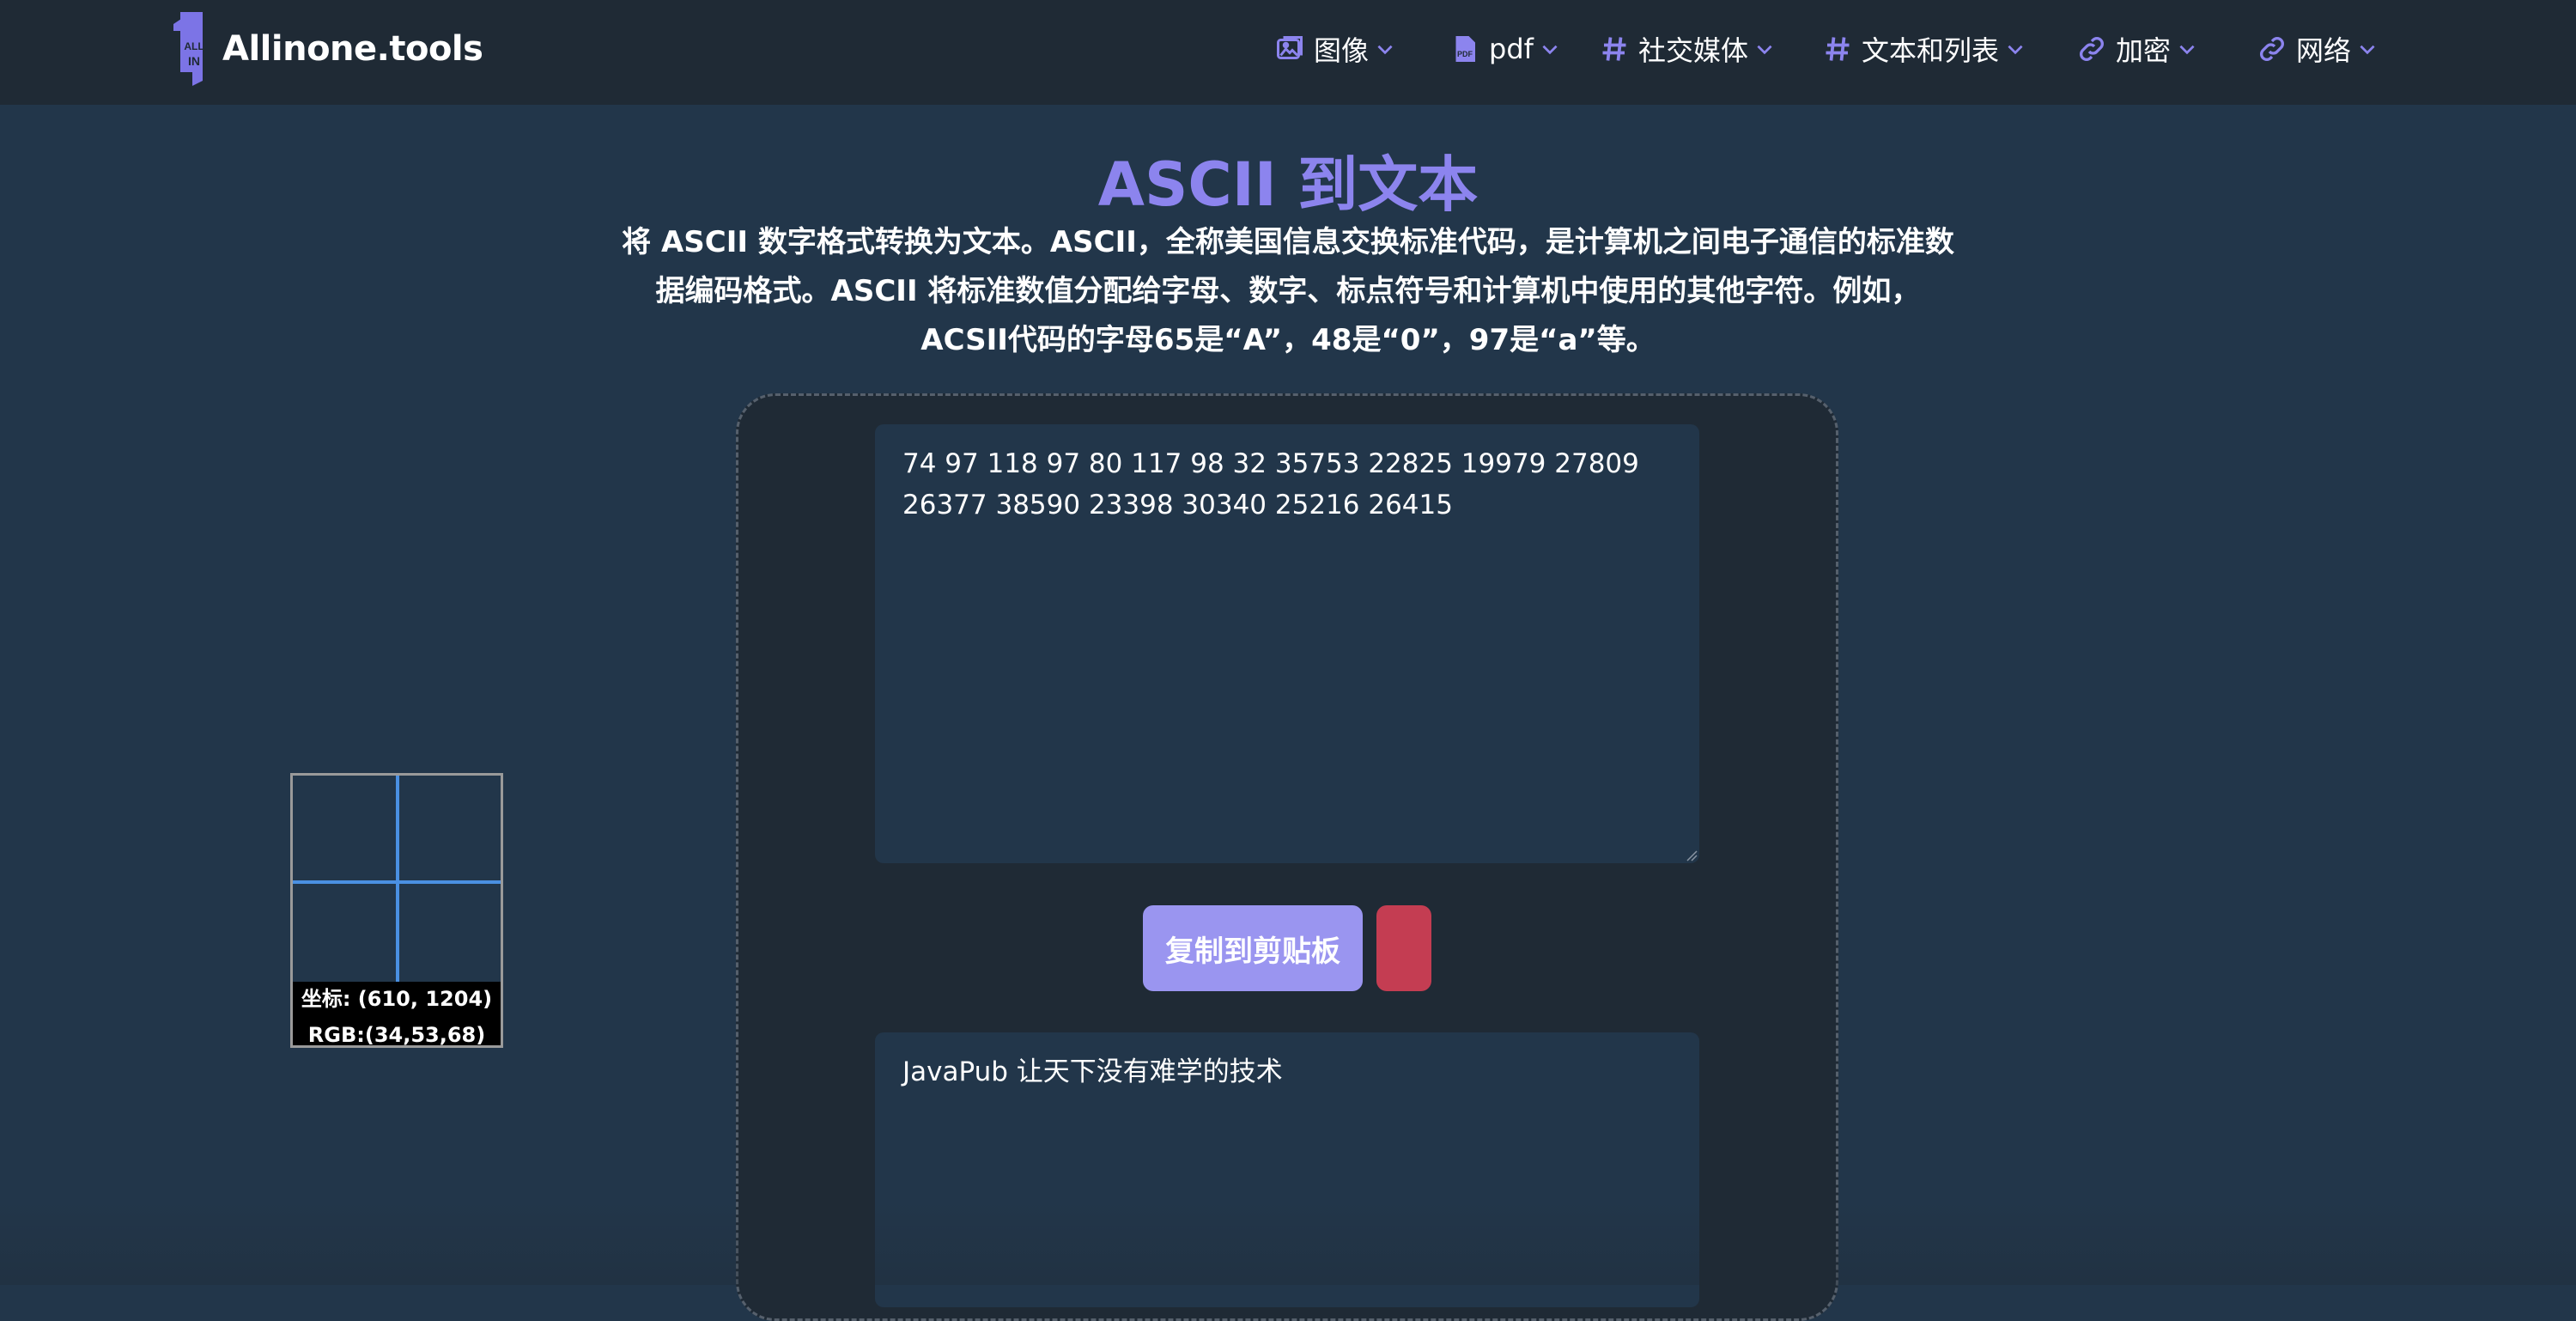 The width and height of the screenshot is (2576, 1321). What do you see at coordinates (2144, 50) in the screenshot?
I see `nav-label-crypto: 加密` at bounding box center [2144, 50].